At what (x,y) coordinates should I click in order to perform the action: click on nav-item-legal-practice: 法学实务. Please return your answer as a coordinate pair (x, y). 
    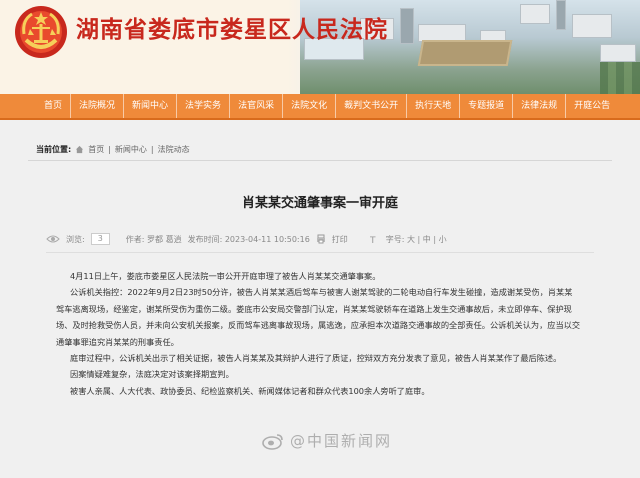
    Looking at the image, I should click on (204, 106).